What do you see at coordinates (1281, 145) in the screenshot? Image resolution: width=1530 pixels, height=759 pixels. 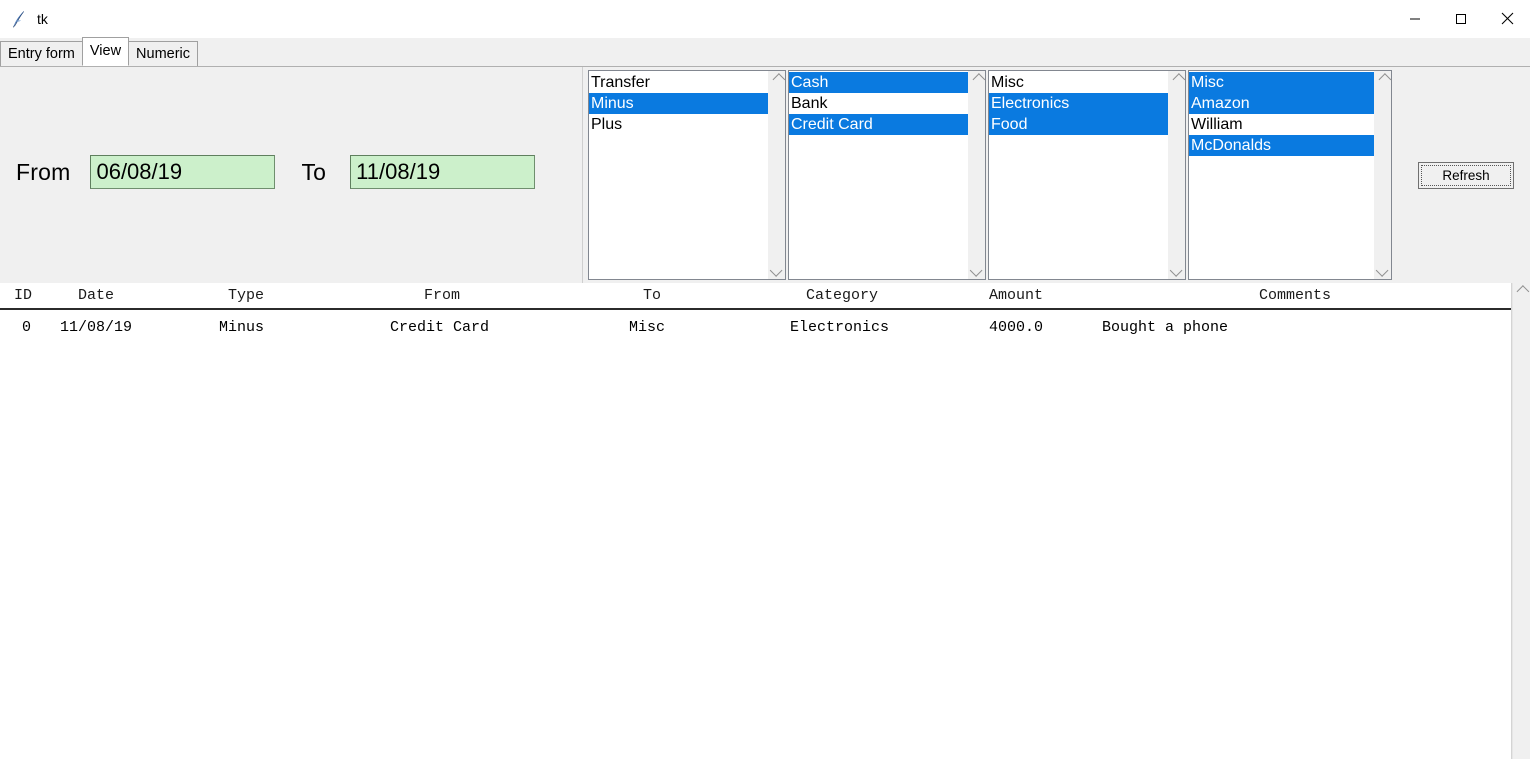 I see `list-item: McDonalds` at bounding box center [1281, 145].